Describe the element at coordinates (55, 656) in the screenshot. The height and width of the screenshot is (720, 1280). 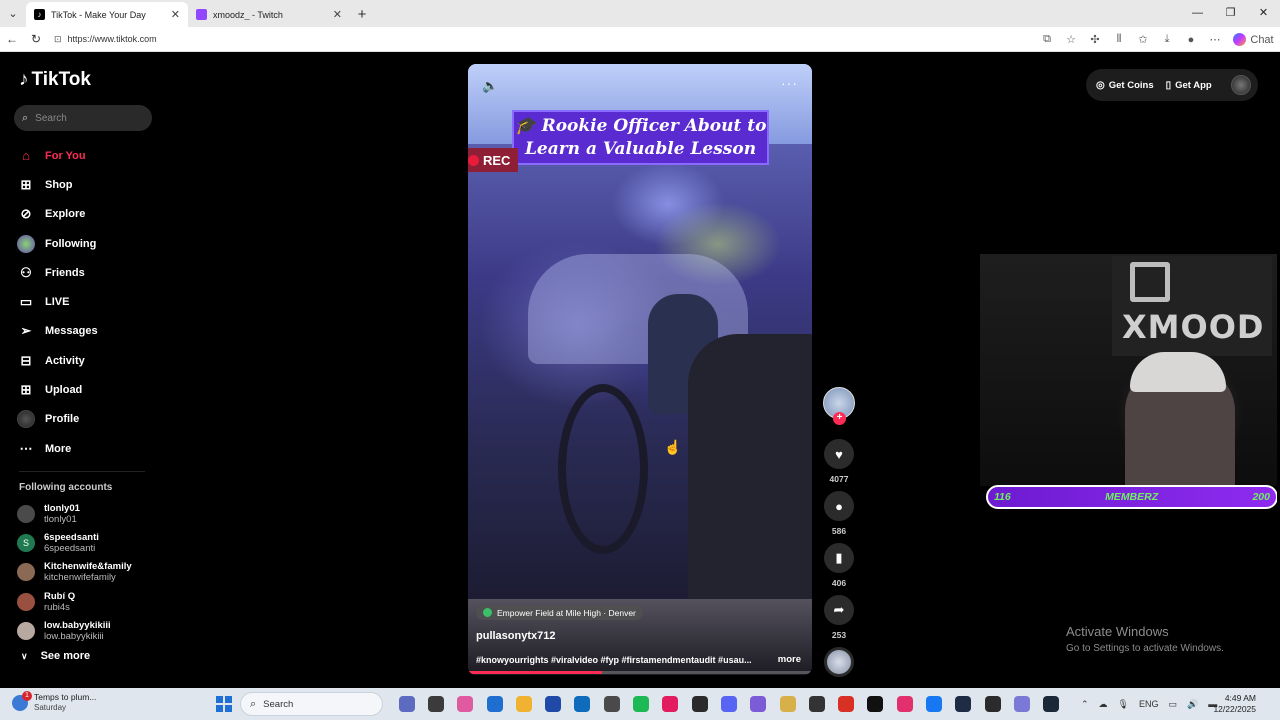
I see `see-more-button: ∨ See more` at that location.